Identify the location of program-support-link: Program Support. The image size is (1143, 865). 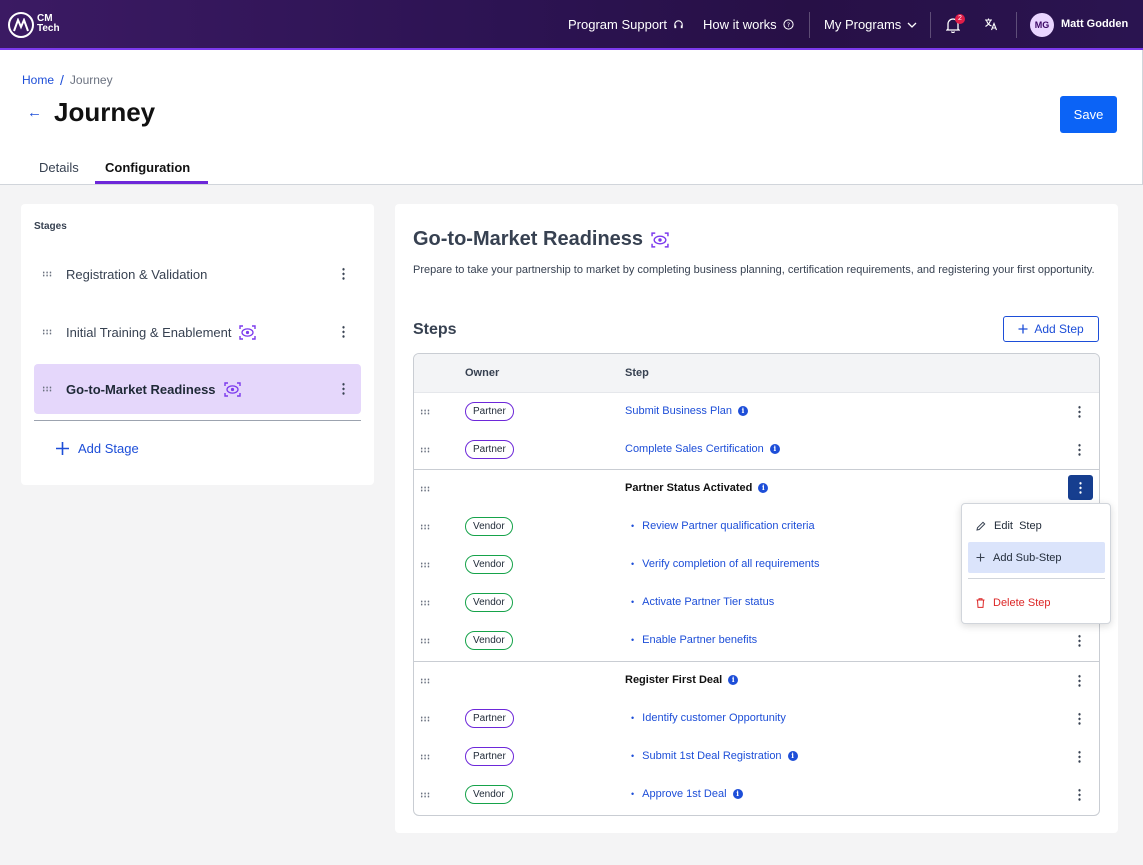
(626, 24).